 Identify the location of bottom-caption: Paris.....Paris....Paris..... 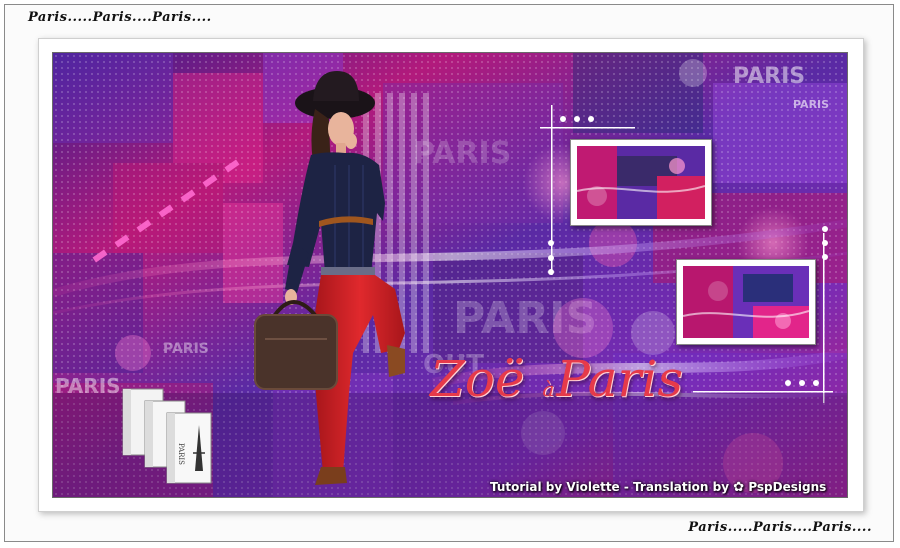
(780, 527).